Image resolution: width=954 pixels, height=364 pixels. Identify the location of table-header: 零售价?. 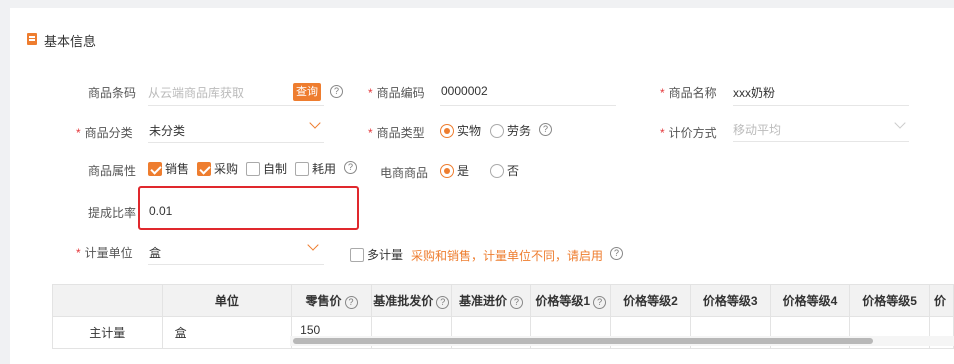
(331, 300).